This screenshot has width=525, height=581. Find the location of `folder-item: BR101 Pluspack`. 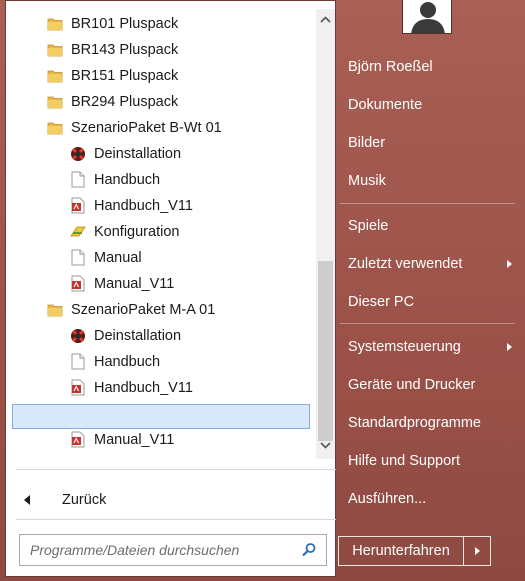

folder-item: BR101 Pluspack is located at coordinates (112, 23).